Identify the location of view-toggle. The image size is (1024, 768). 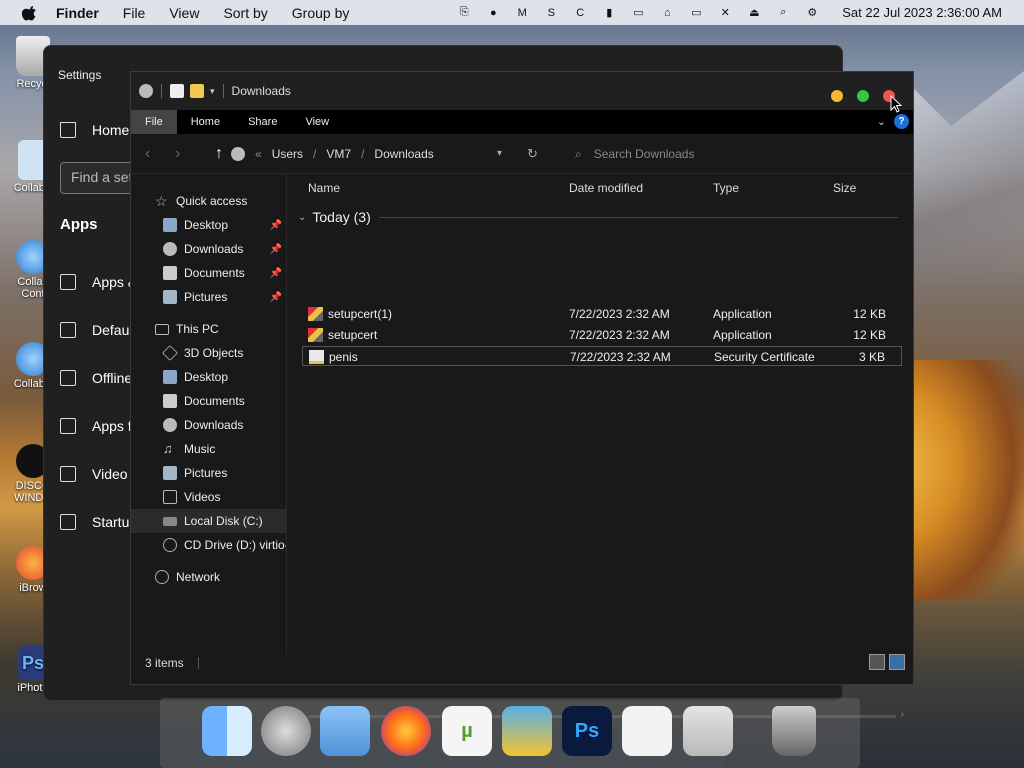
(887, 662).